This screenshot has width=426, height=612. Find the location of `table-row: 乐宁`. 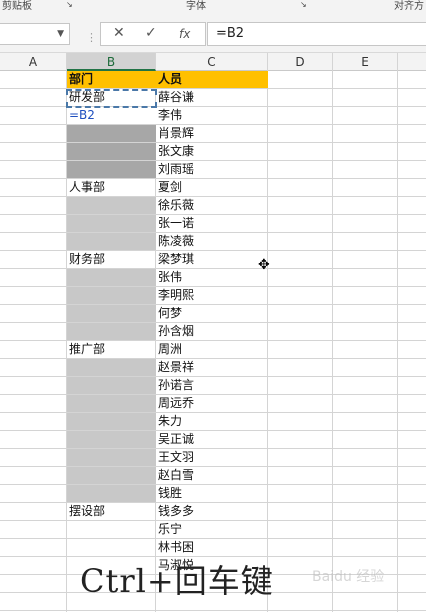

table-row: 乐宁 is located at coordinates (213, 530).